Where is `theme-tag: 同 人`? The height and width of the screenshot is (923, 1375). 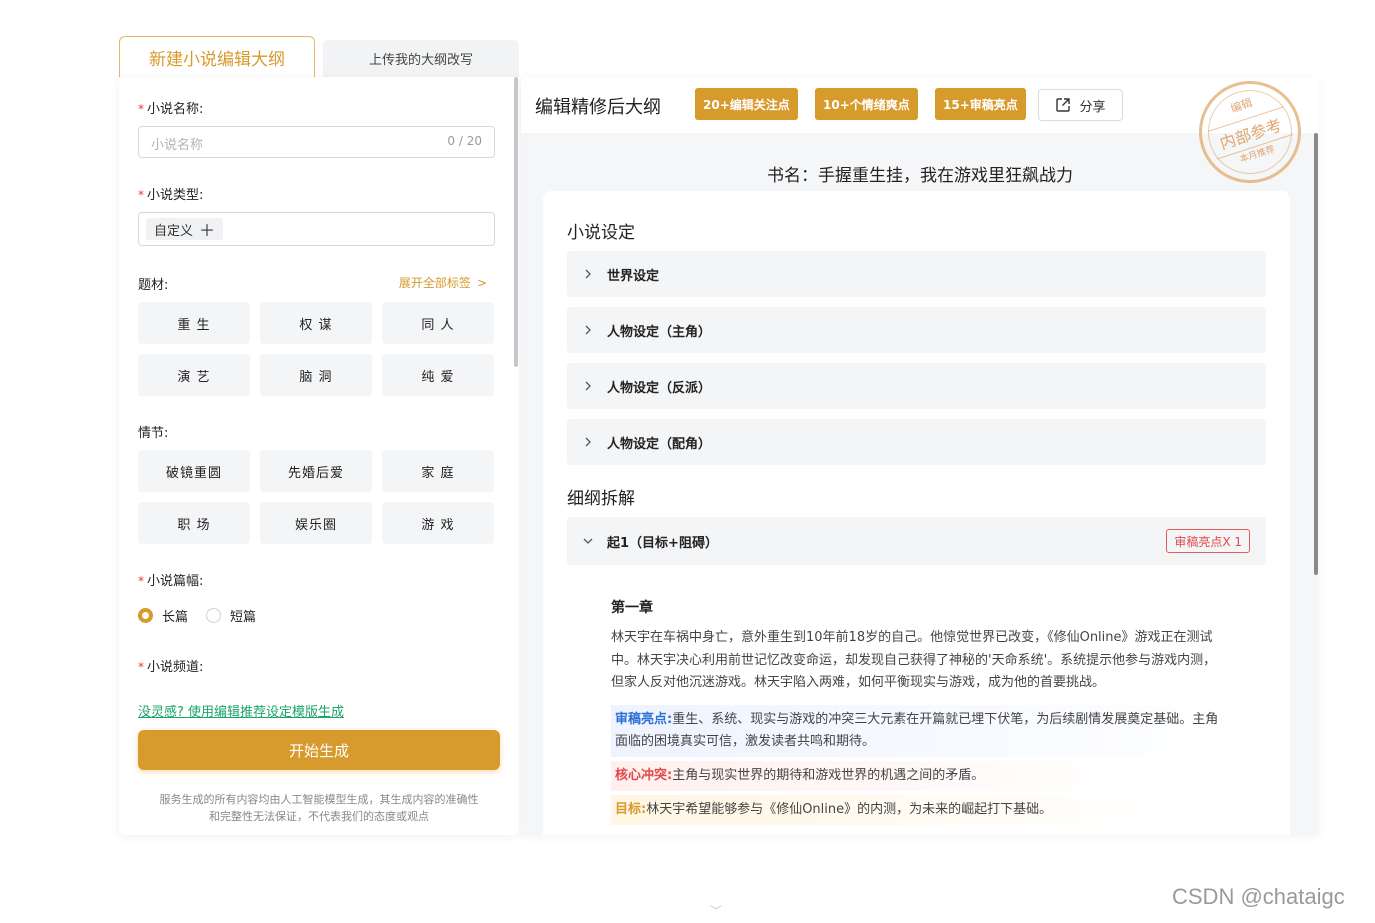 theme-tag: 同 人 is located at coordinates (438, 323).